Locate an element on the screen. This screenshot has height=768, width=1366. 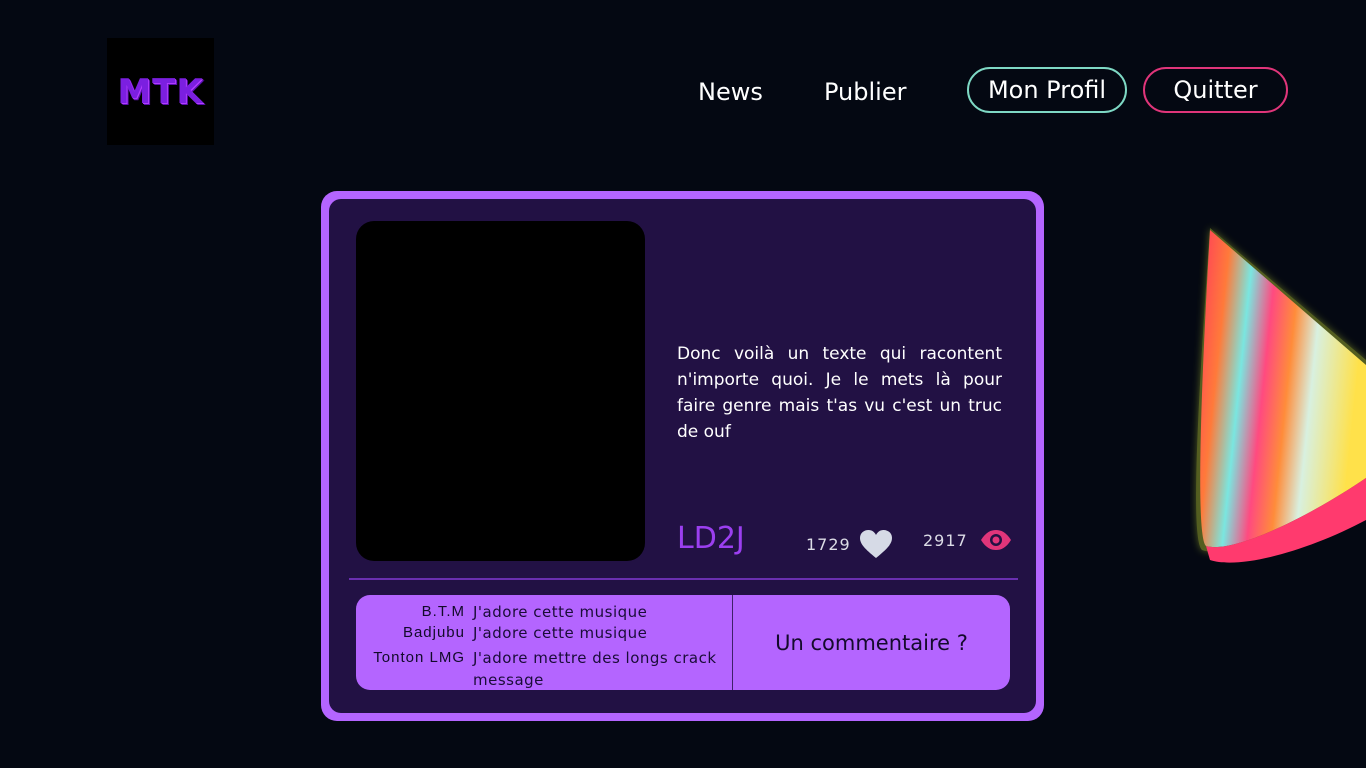
heart-icon is located at coordinates (876, 544).